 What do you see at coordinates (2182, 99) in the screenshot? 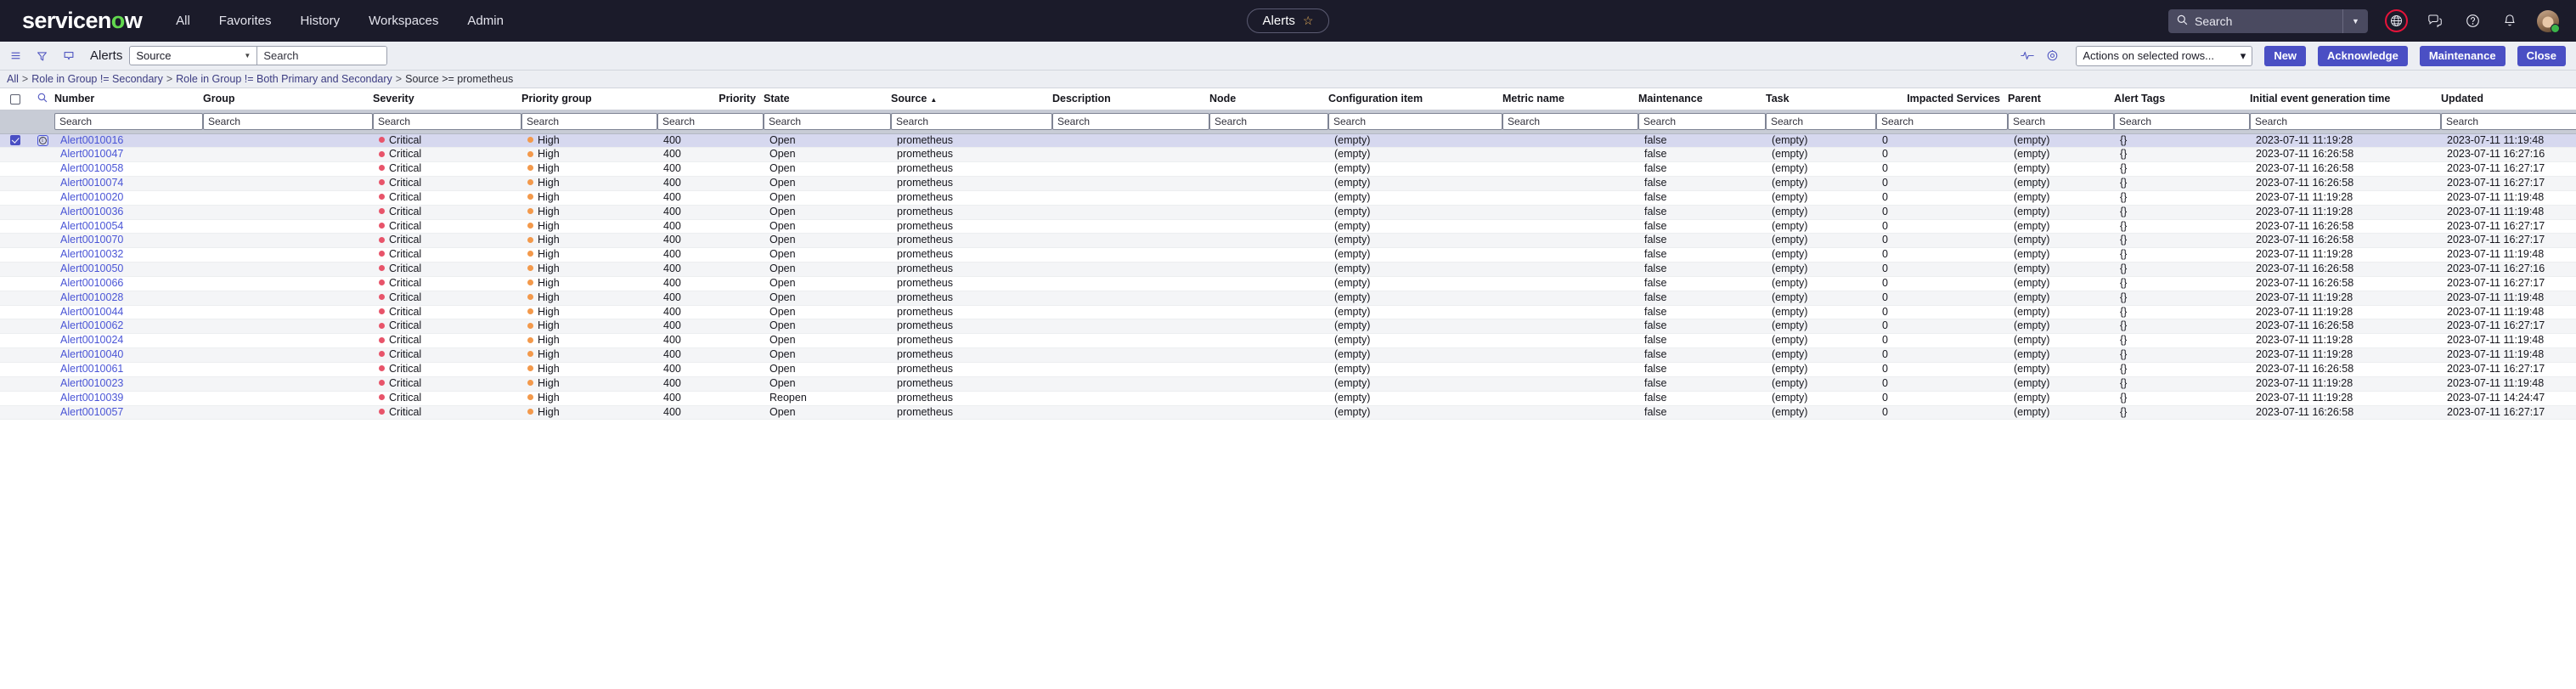
I see `column-header-alert-tags: Alert Tags` at bounding box center [2182, 99].